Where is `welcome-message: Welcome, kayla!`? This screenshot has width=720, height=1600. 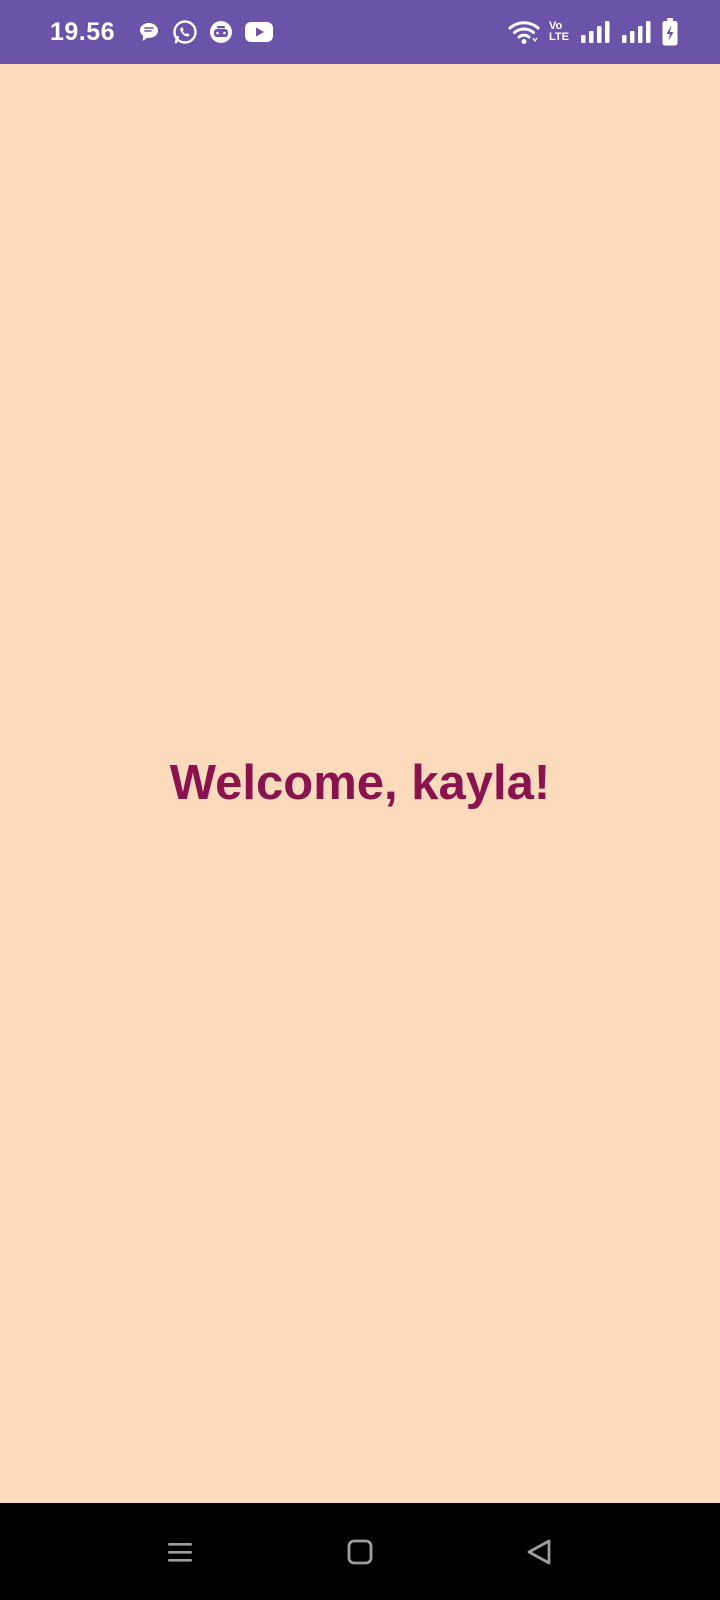
welcome-message: Welcome, kayla! is located at coordinates (360, 783).